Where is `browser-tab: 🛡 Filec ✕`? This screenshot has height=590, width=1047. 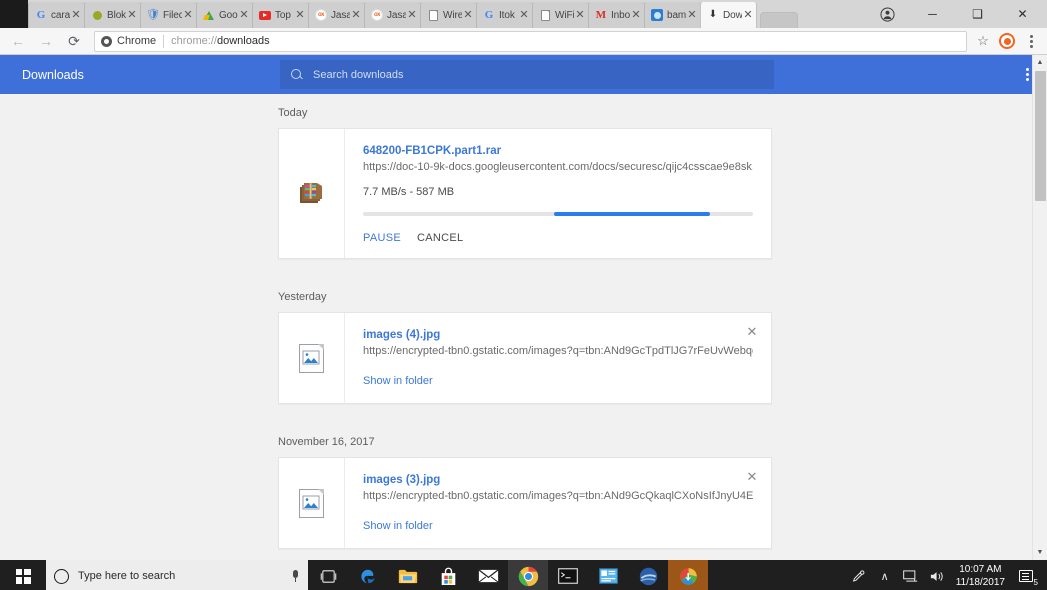
browser-tab: 🛡 Filec ✕ is located at coordinates (168, 15).